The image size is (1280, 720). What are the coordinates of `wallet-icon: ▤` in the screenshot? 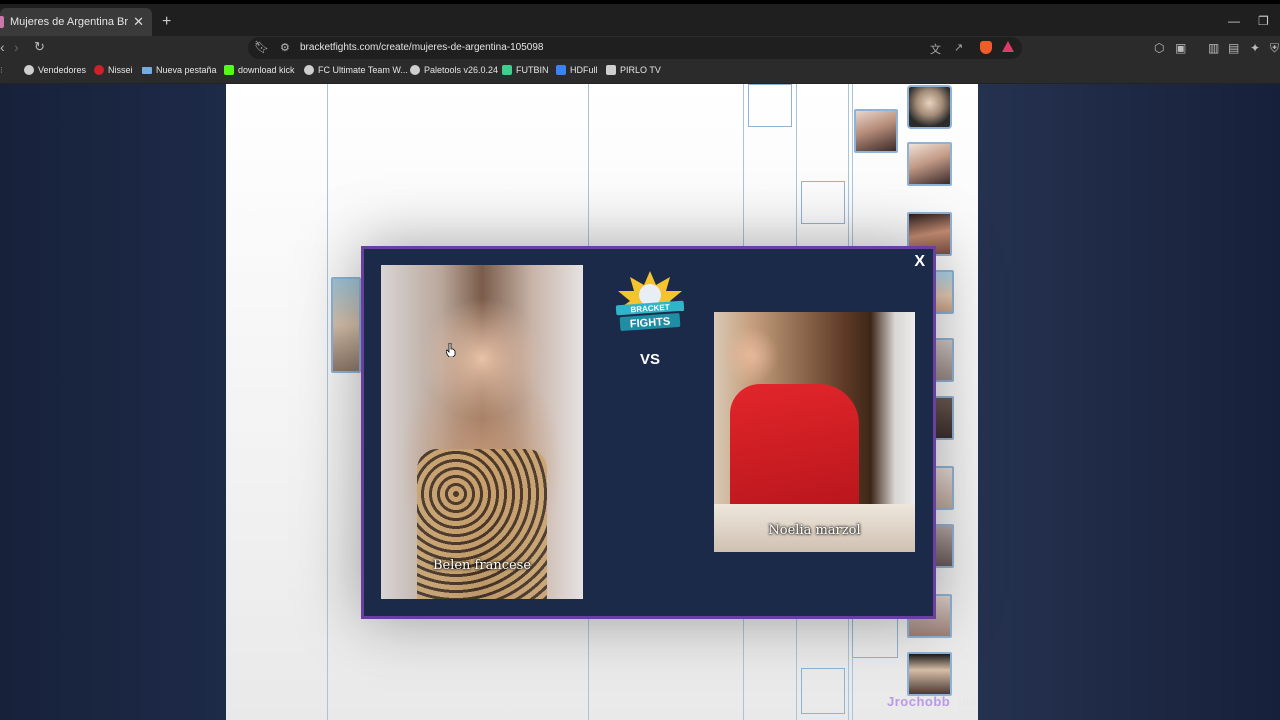 It's located at (1233, 48).